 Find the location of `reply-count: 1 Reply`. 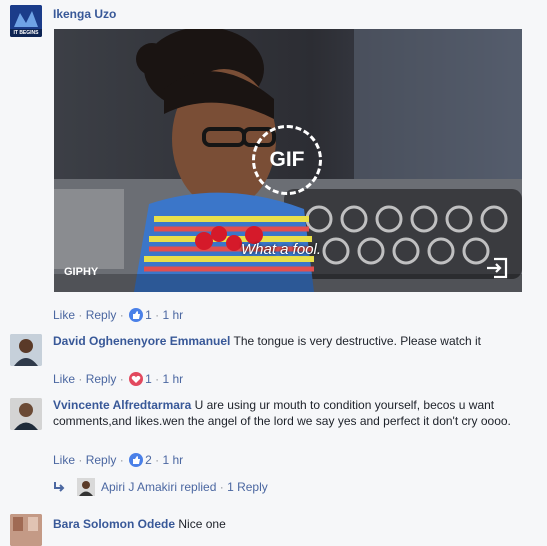

reply-count: 1 Reply is located at coordinates (247, 487).